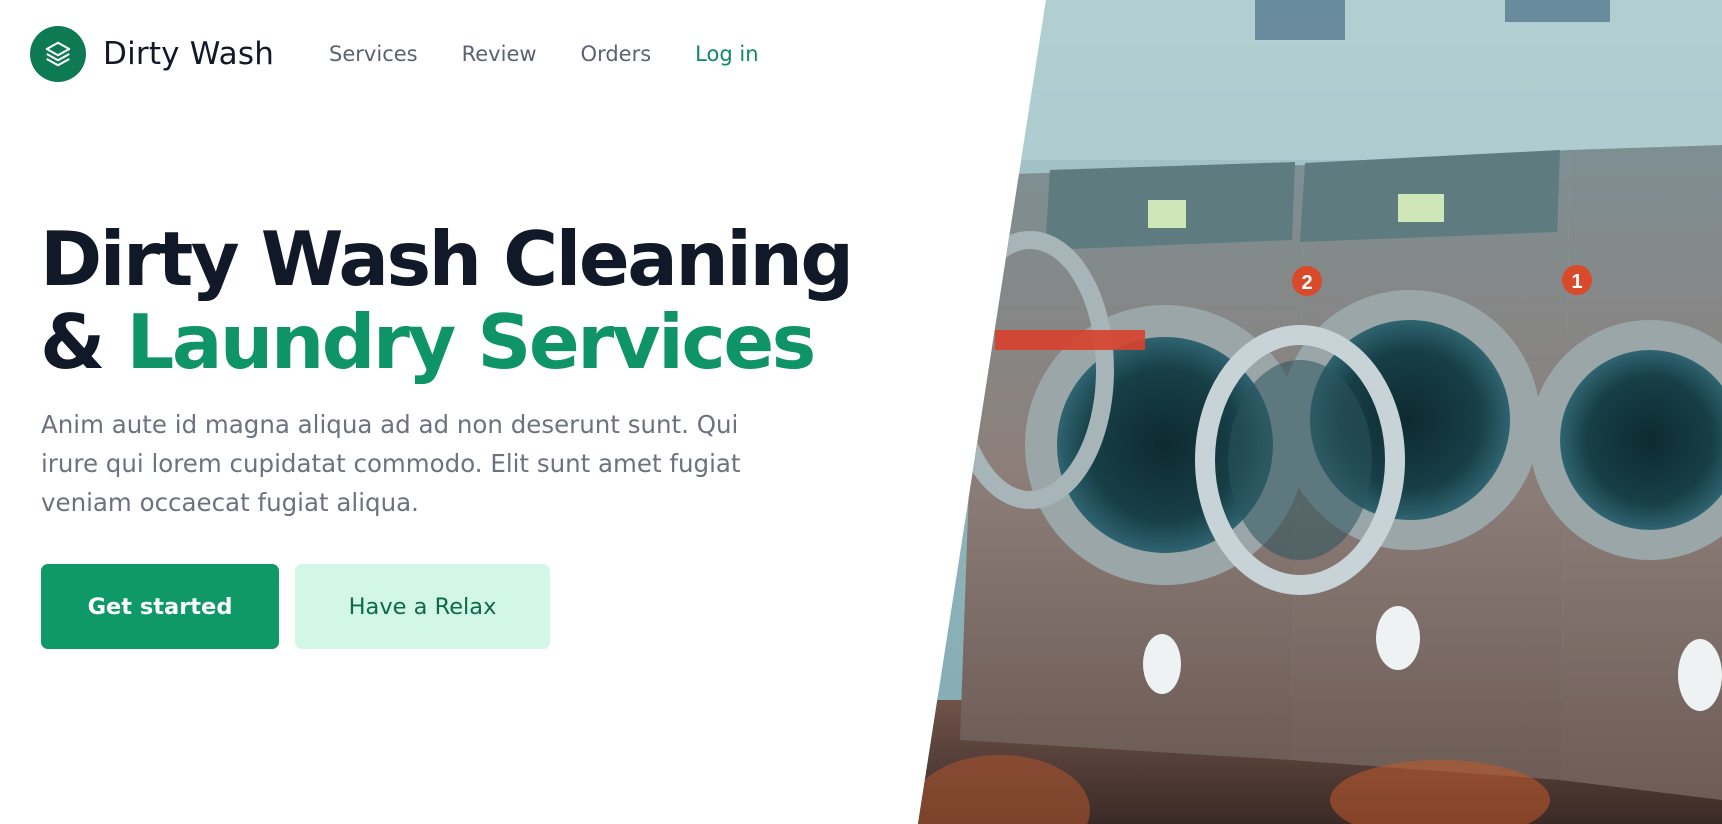 Image resolution: width=1722 pixels, height=824 pixels. Describe the element at coordinates (565, 54) in the screenshot. I see `nav-links: Services Review Orders Log in` at that location.